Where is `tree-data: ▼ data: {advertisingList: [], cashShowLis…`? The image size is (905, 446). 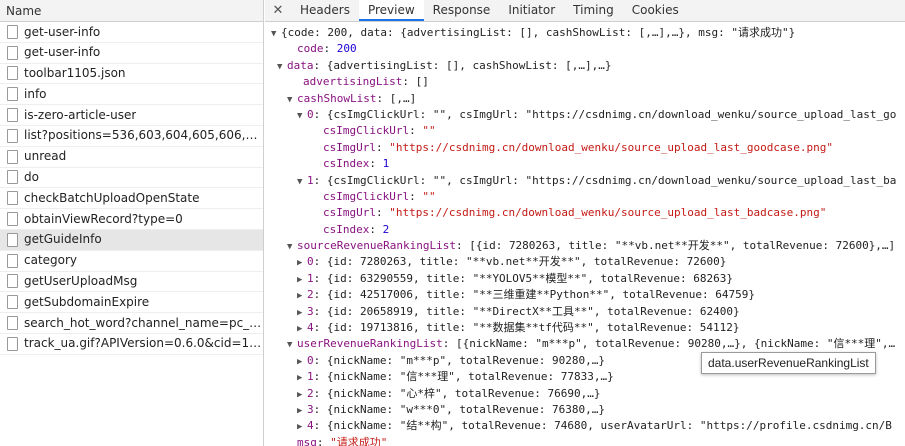 tree-data: ▼ data: {advertisingList: [], cashShowLis… is located at coordinates (585, 66).